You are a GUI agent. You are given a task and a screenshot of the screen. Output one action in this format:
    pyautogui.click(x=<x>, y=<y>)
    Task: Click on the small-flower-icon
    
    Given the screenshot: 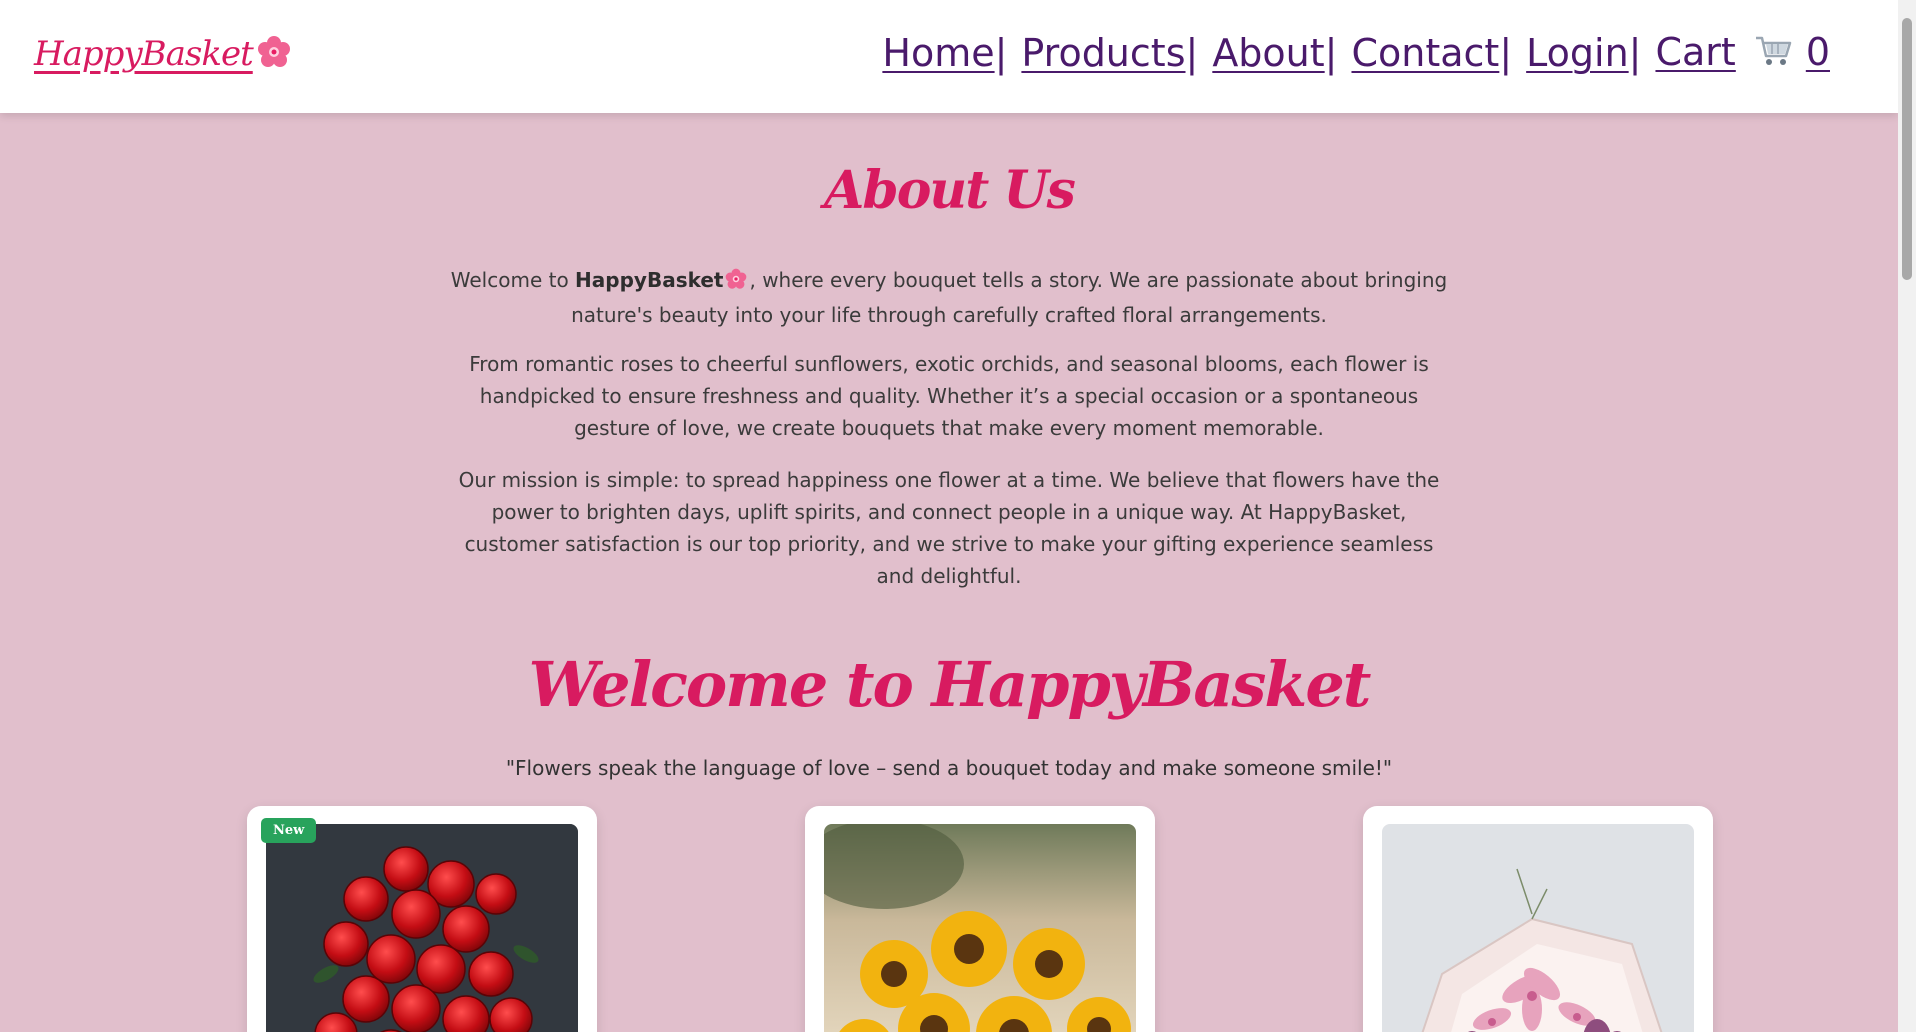 What is the action you would take?
    pyautogui.click(x=736, y=283)
    